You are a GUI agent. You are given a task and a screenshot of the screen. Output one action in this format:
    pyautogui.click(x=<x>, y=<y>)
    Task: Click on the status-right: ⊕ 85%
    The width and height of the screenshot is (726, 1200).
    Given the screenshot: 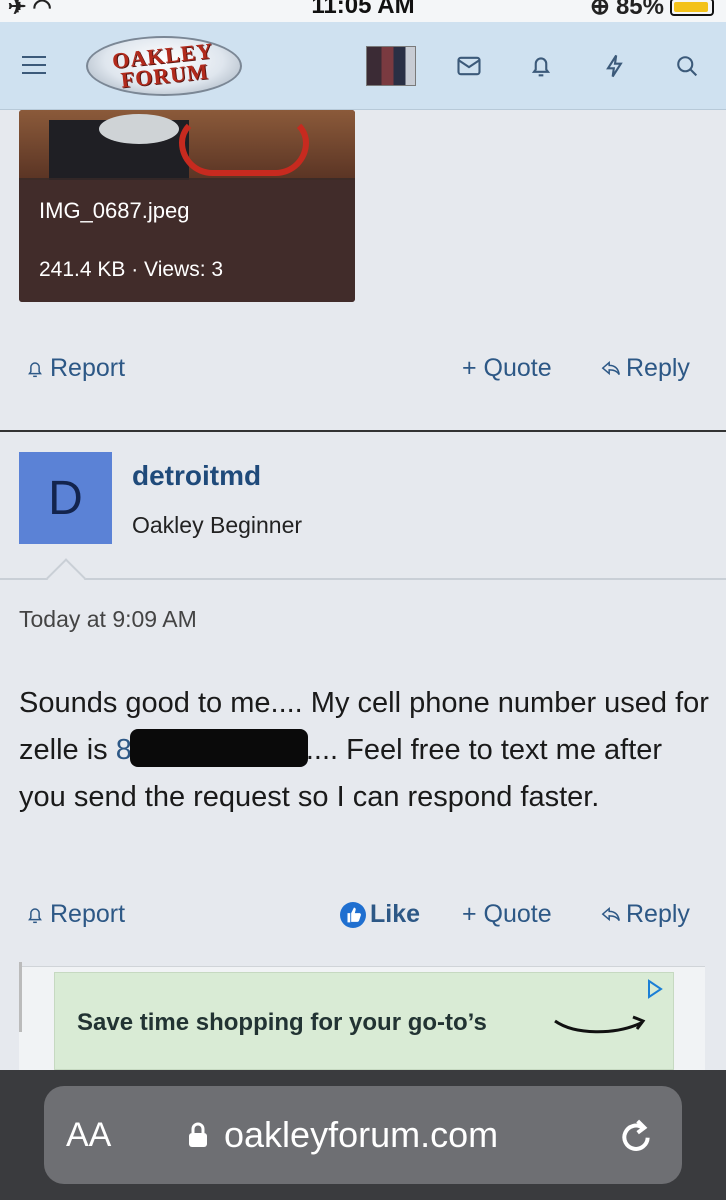 What is the action you would take?
    pyautogui.click(x=652, y=10)
    